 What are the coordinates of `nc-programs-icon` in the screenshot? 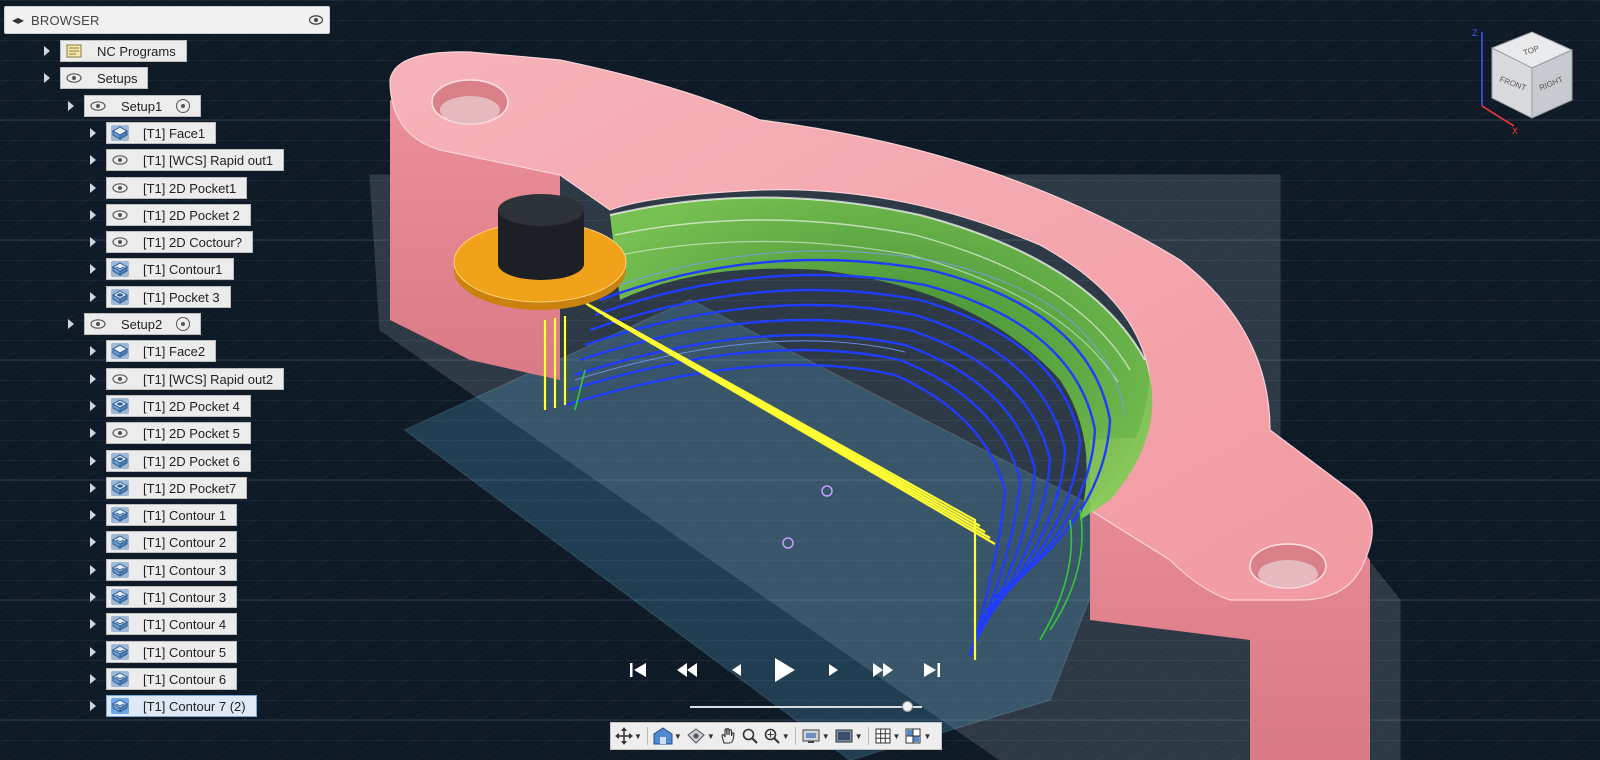 It's located at (74, 51).